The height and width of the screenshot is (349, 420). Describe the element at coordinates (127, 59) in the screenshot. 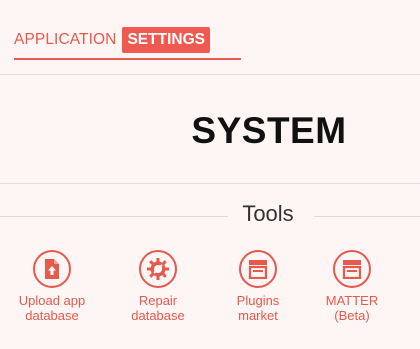

I see `active-tab-underline` at that location.